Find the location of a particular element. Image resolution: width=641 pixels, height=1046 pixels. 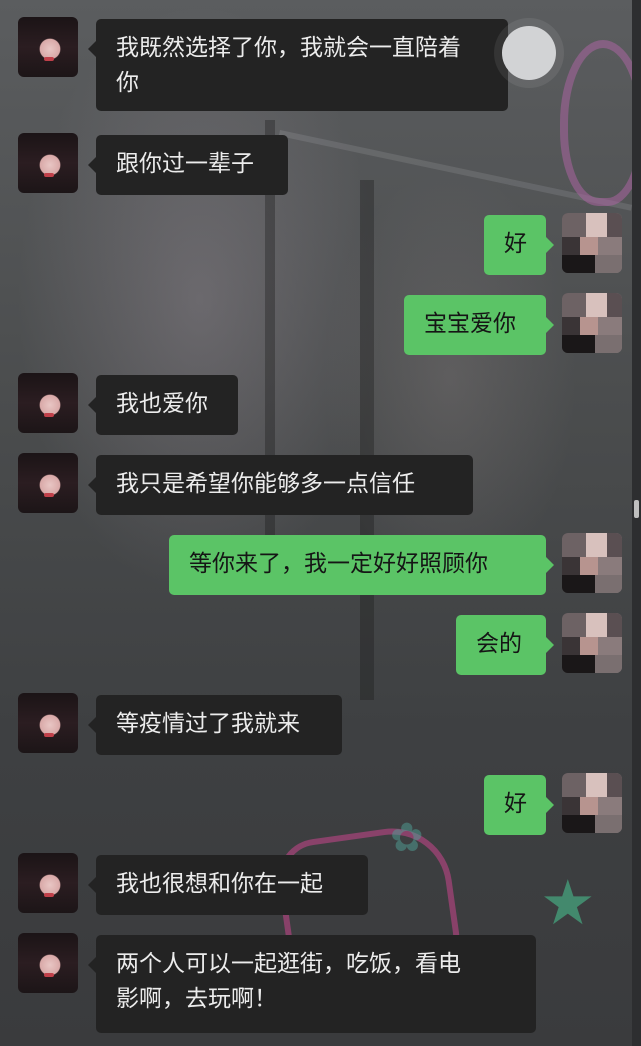

incoming-message-bubble: 我既然选择了你，我就会一直陪着 你 is located at coordinates (298, 65).